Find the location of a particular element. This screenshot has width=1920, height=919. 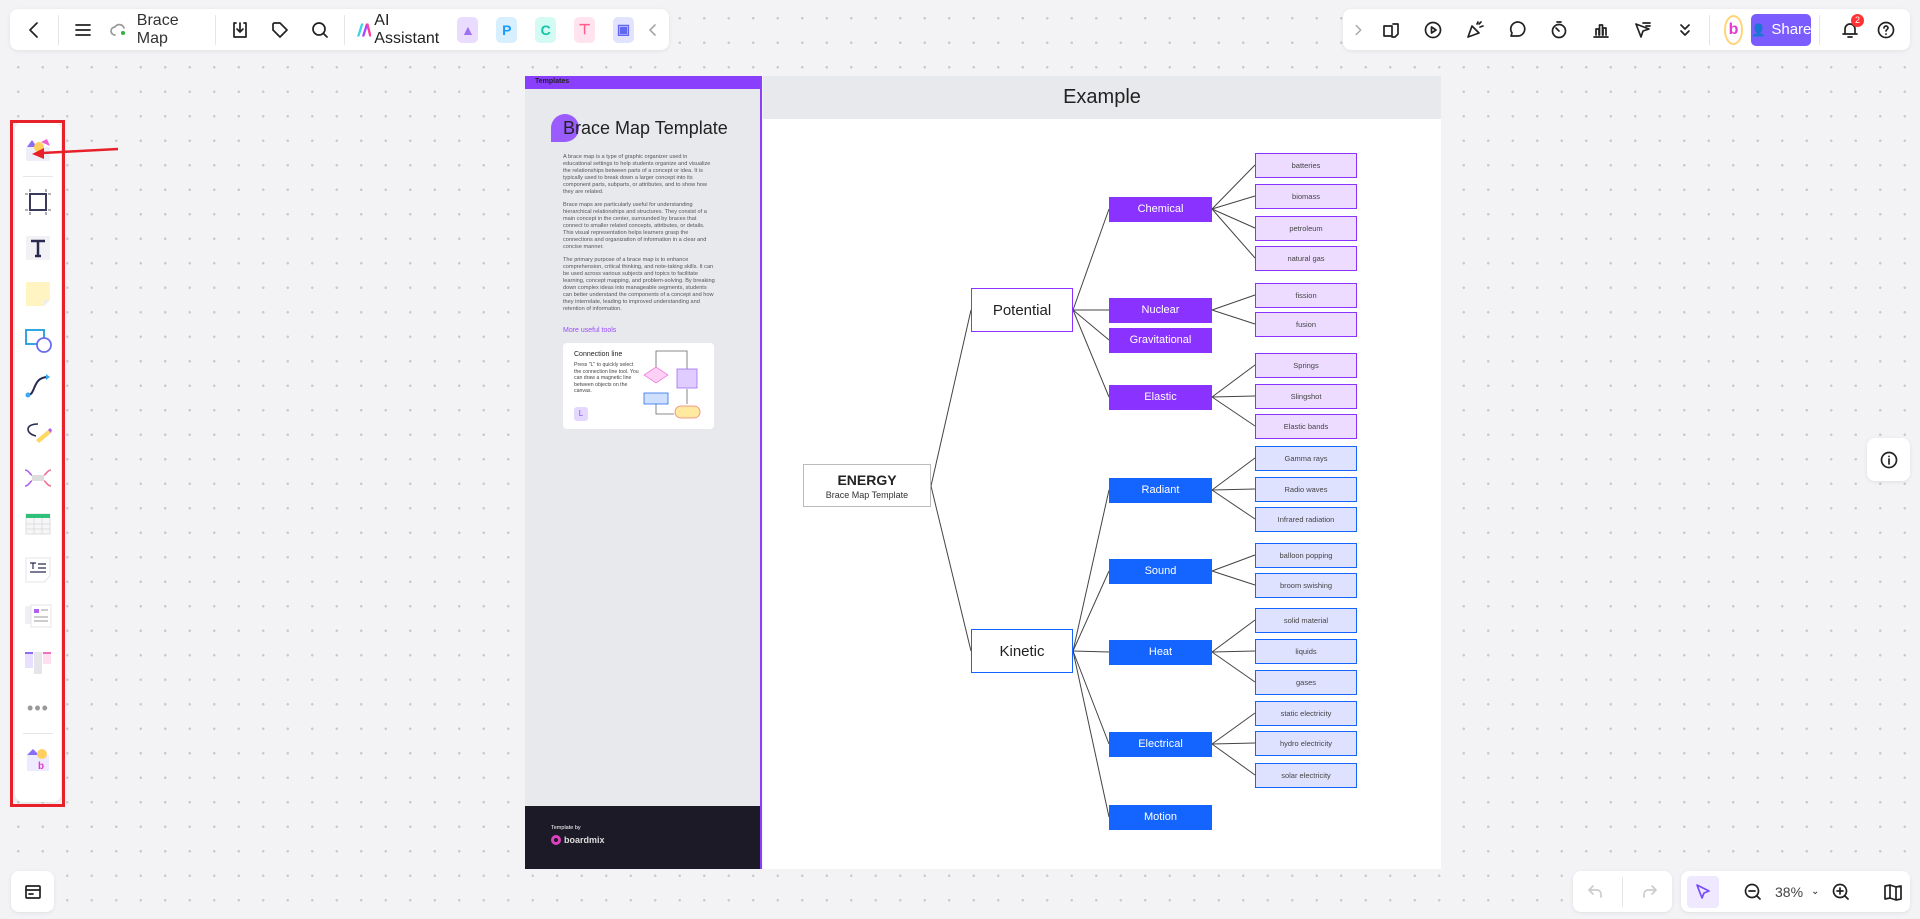

vote-icon is located at coordinates (1601, 30).